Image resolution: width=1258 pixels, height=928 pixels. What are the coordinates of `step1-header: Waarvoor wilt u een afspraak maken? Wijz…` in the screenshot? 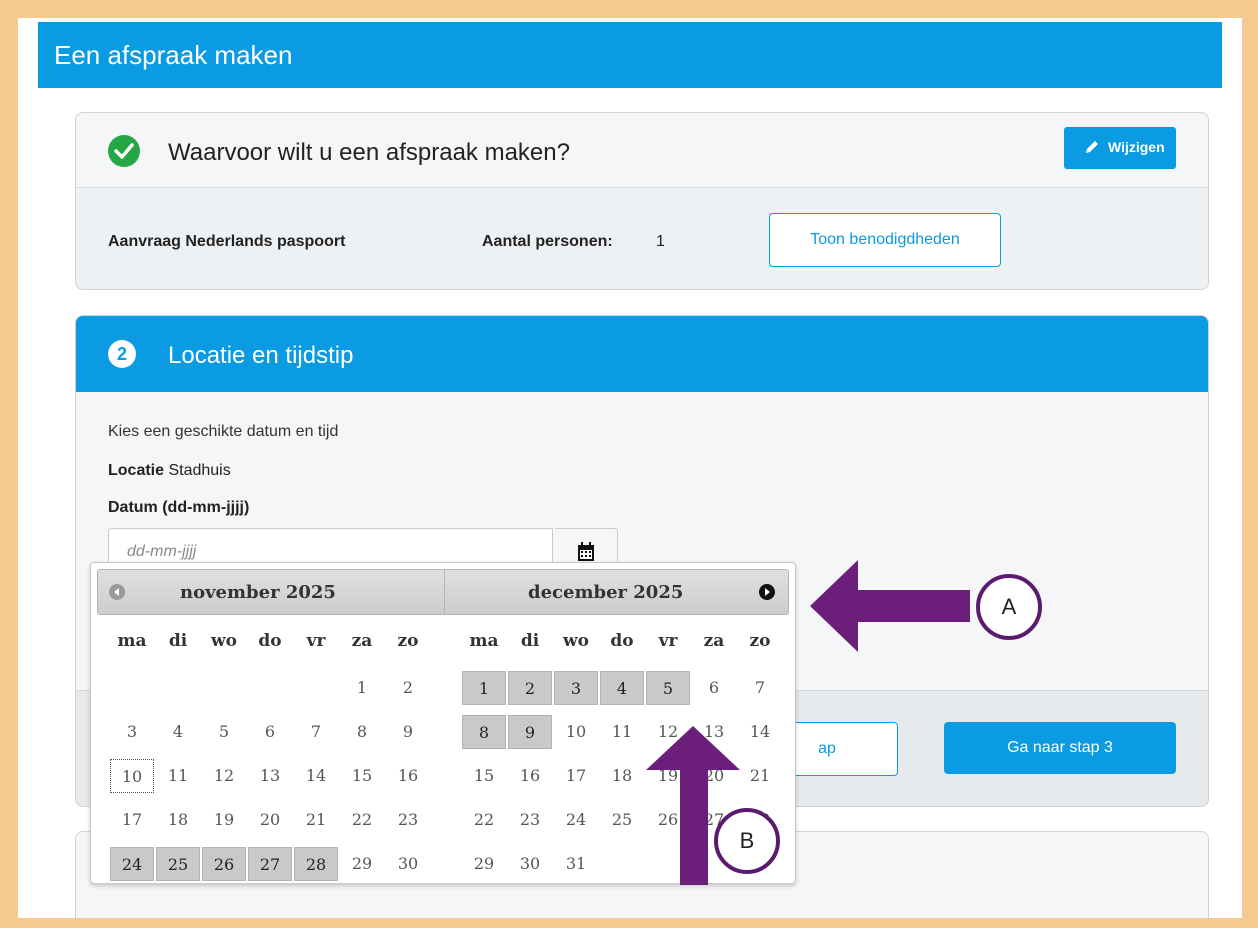 It's located at (642, 150).